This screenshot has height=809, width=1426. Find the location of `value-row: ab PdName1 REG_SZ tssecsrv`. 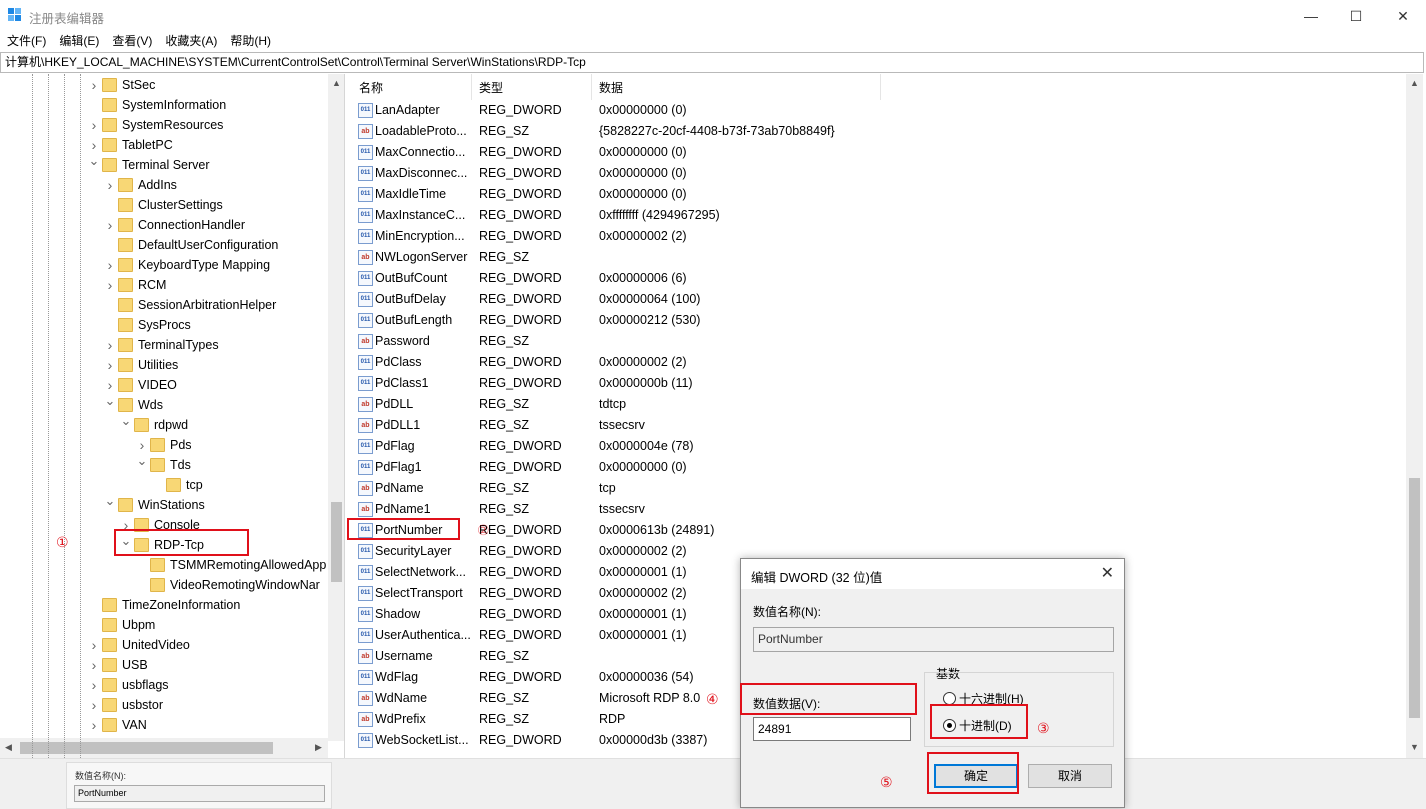

value-row: ab PdName1 REG_SZ tssecsrv is located at coordinates (878, 509).